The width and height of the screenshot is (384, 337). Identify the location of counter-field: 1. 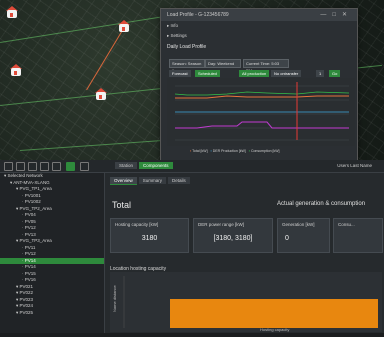
(320, 73).